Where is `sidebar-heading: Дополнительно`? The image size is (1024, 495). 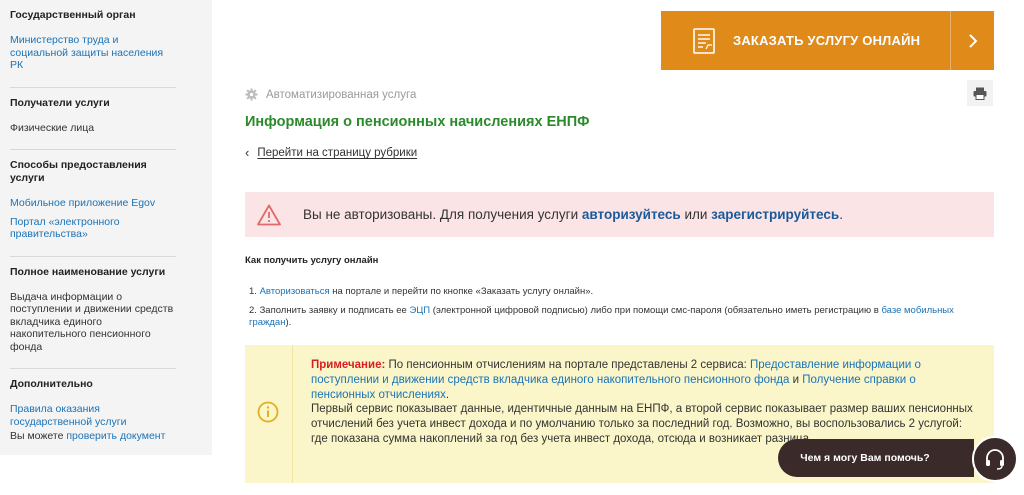 sidebar-heading: Дополнительно is located at coordinates (51, 384).